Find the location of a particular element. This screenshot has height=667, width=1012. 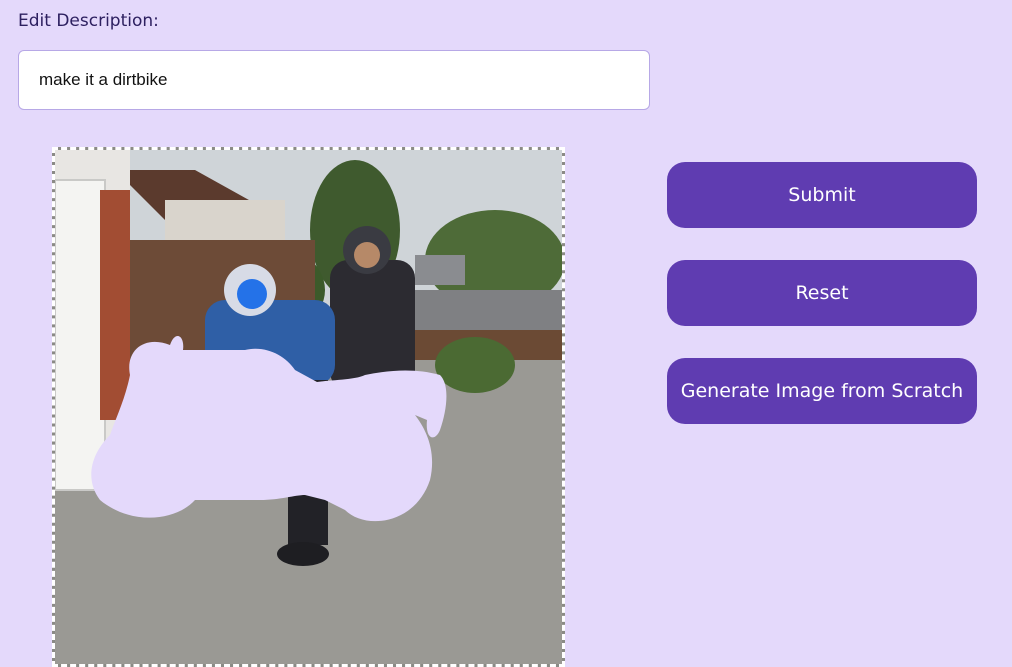

photo-rider-back is located at coordinates (372, 325).